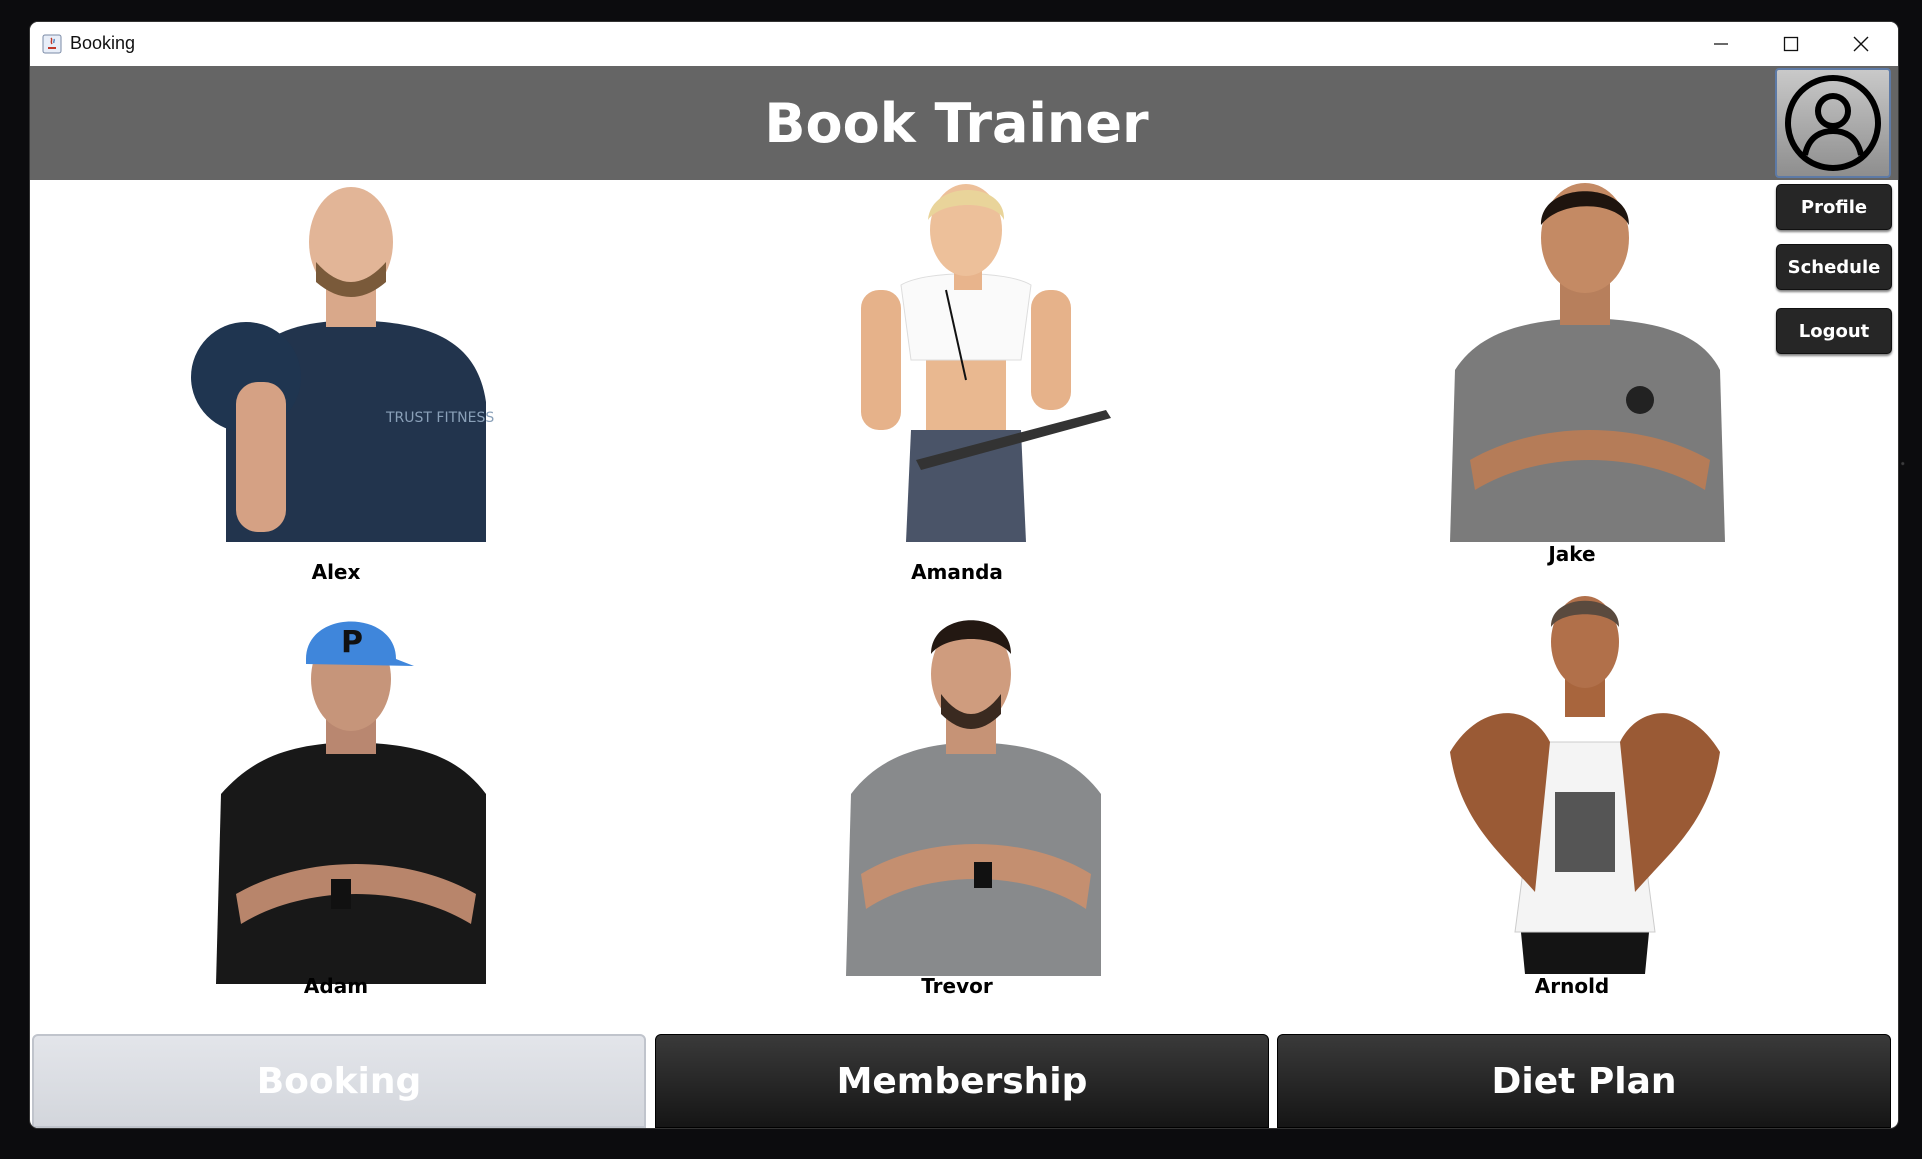 This screenshot has width=1922, height=1159. Describe the element at coordinates (339, 1081) in the screenshot. I see `nav-booking-button: Booking` at that location.